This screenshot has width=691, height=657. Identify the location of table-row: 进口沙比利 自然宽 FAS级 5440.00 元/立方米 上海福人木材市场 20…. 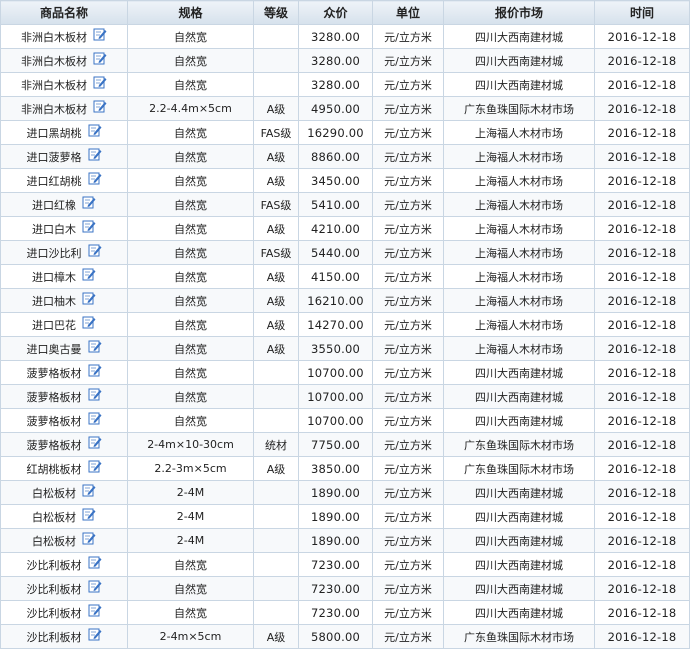
(345, 252).